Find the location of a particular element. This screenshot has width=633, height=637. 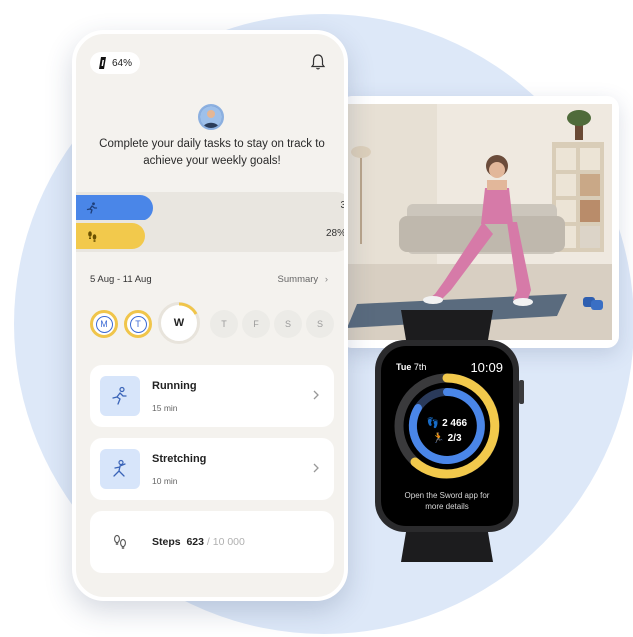

day-friday: F is located at coordinates (256, 324).